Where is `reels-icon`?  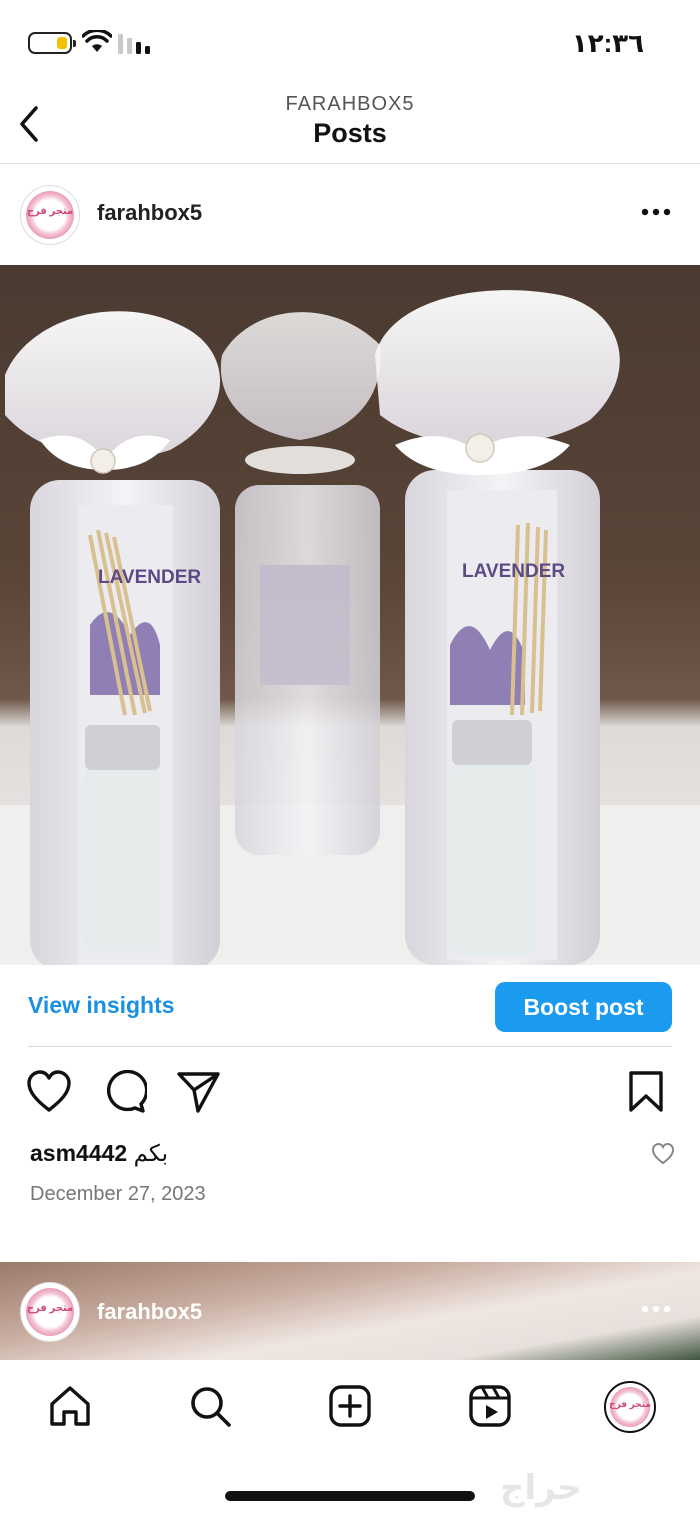
reels-icon is located at coordinates (490, 1406).